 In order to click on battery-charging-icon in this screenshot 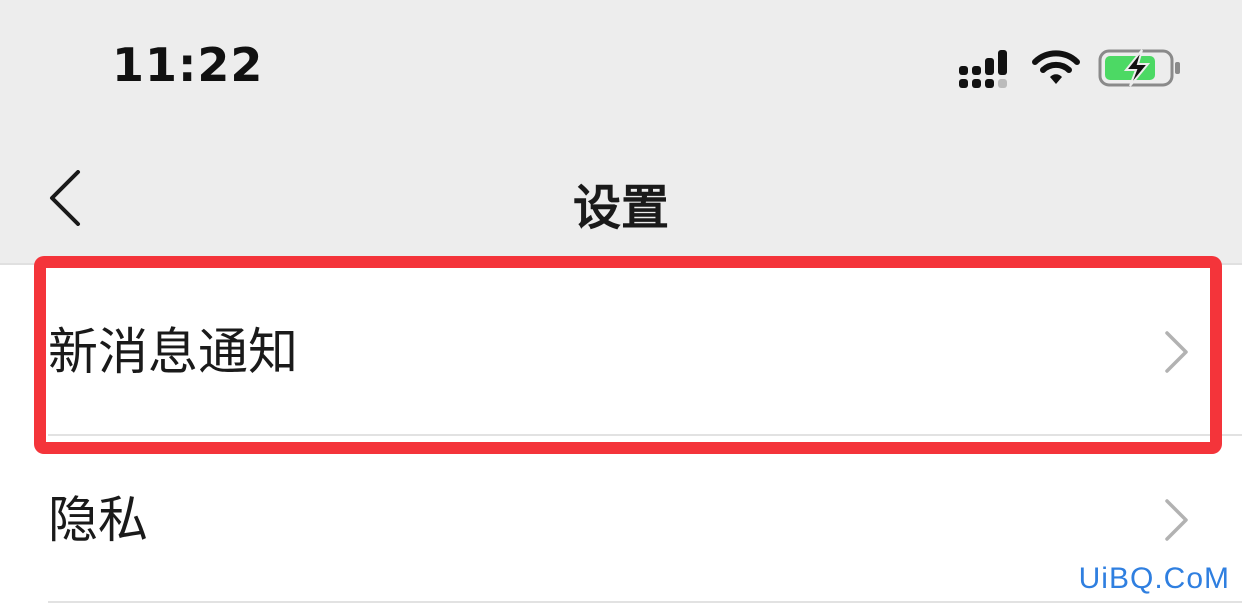, I will do `click(1139, 68)`.